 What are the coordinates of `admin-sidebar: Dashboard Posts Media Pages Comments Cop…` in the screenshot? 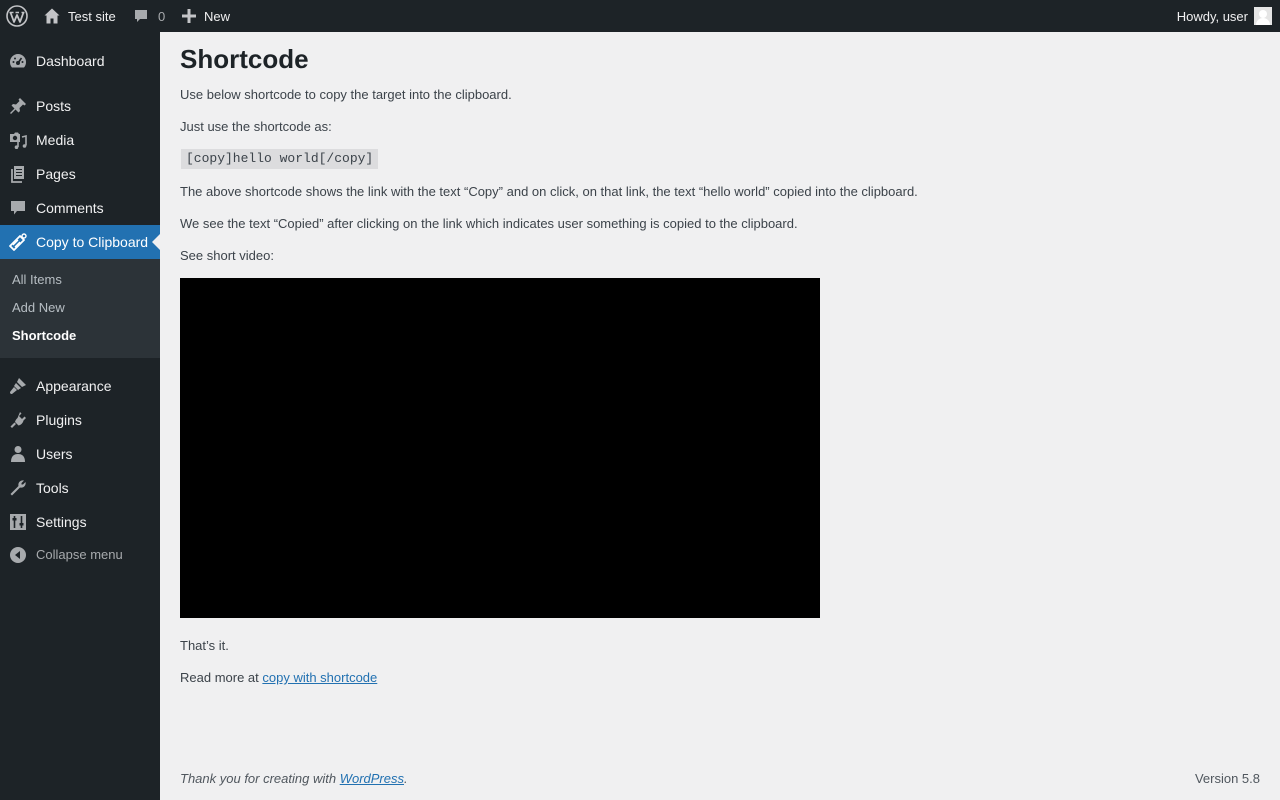 It's located at (80, 416).